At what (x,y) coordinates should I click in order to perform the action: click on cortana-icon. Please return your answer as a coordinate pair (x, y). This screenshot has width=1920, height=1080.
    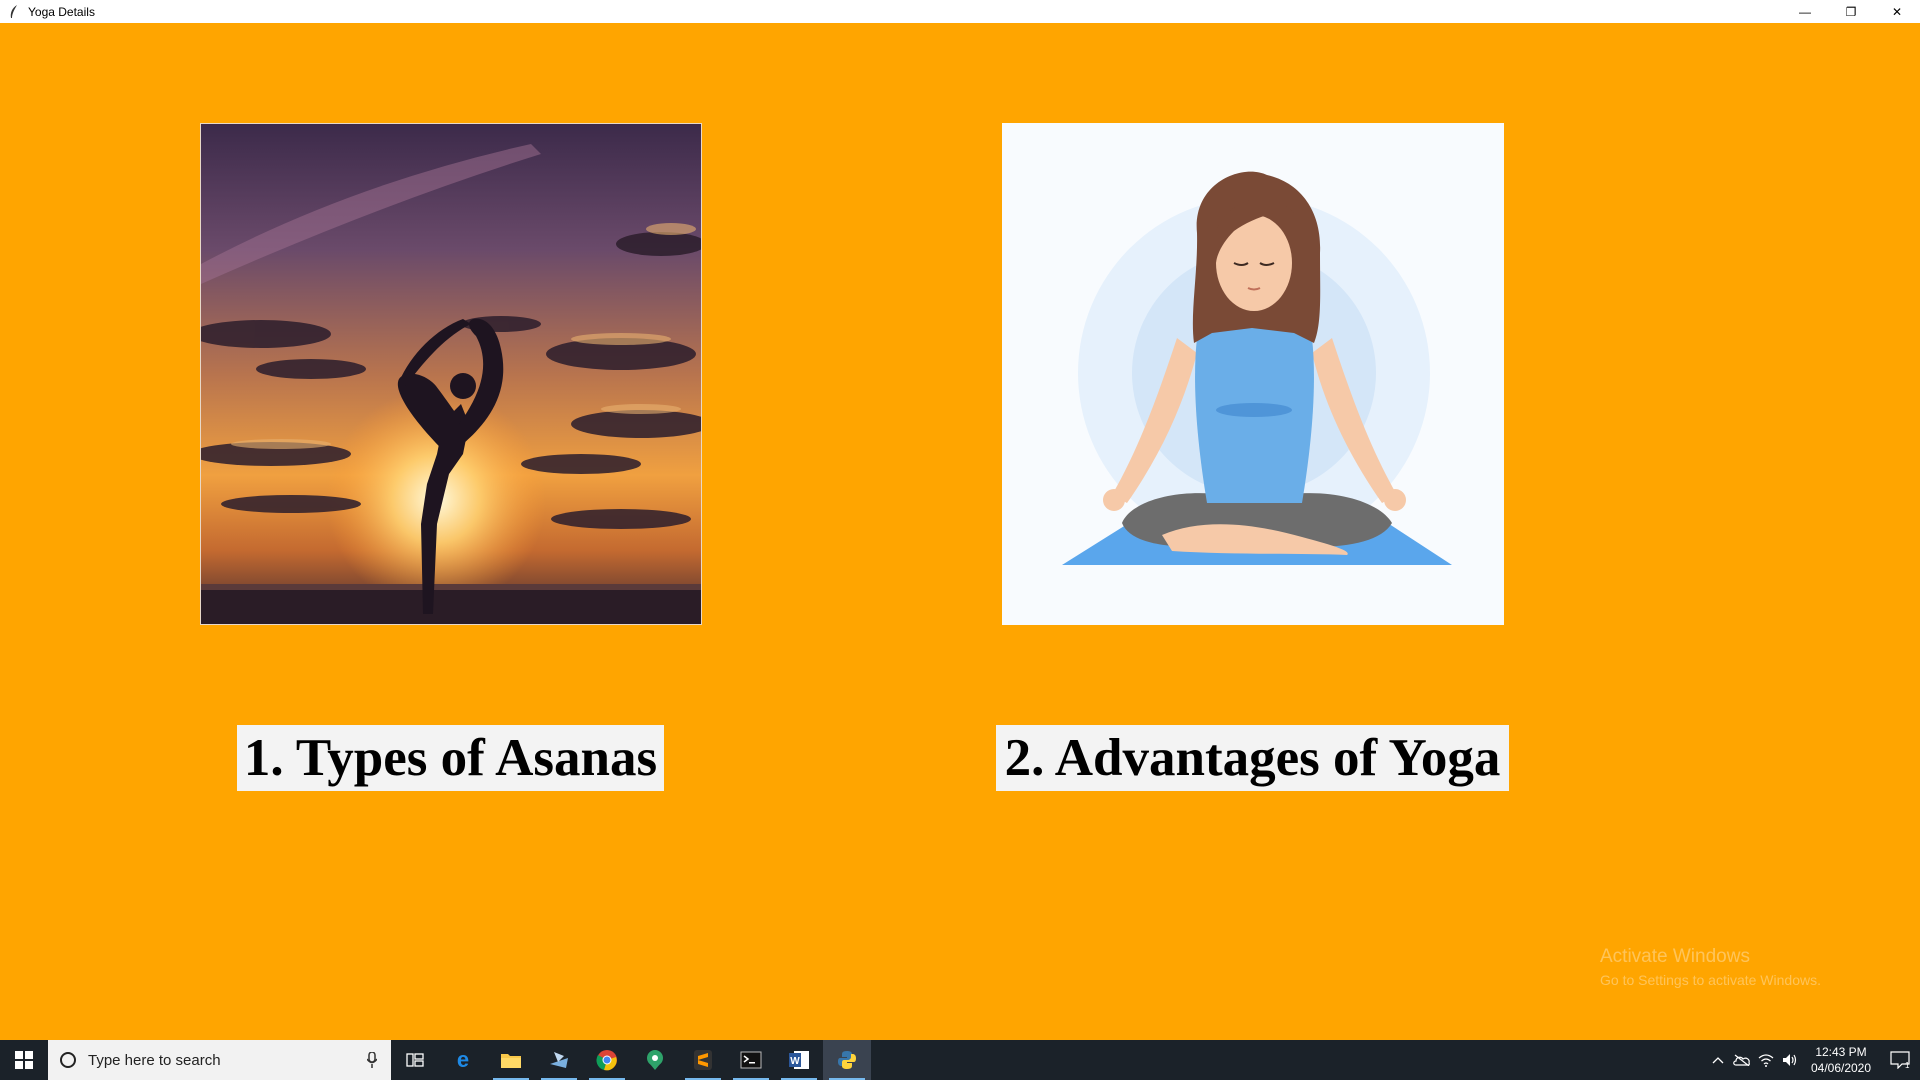
    Looking at the image, I should click on (68, 1060).